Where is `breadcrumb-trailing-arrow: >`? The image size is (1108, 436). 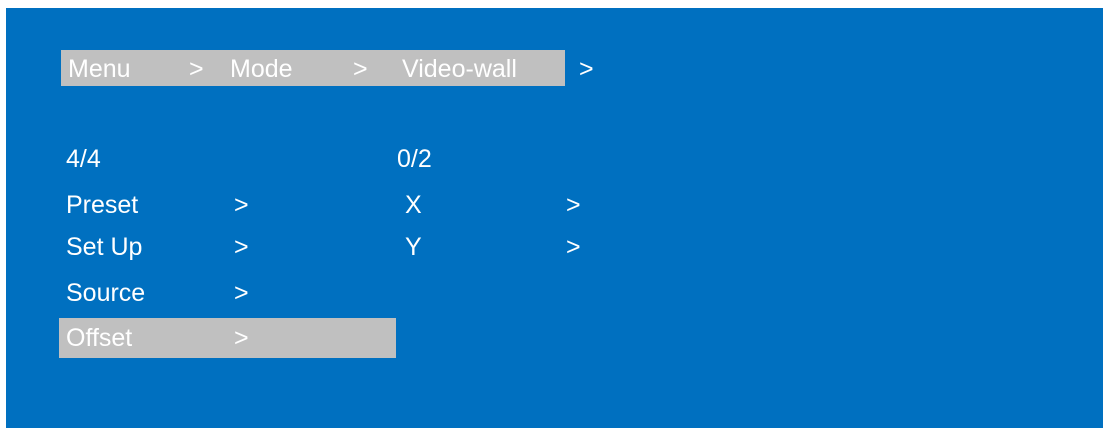
breadcrumb-trailing-arrow: > is located at coordinates (586, 69).